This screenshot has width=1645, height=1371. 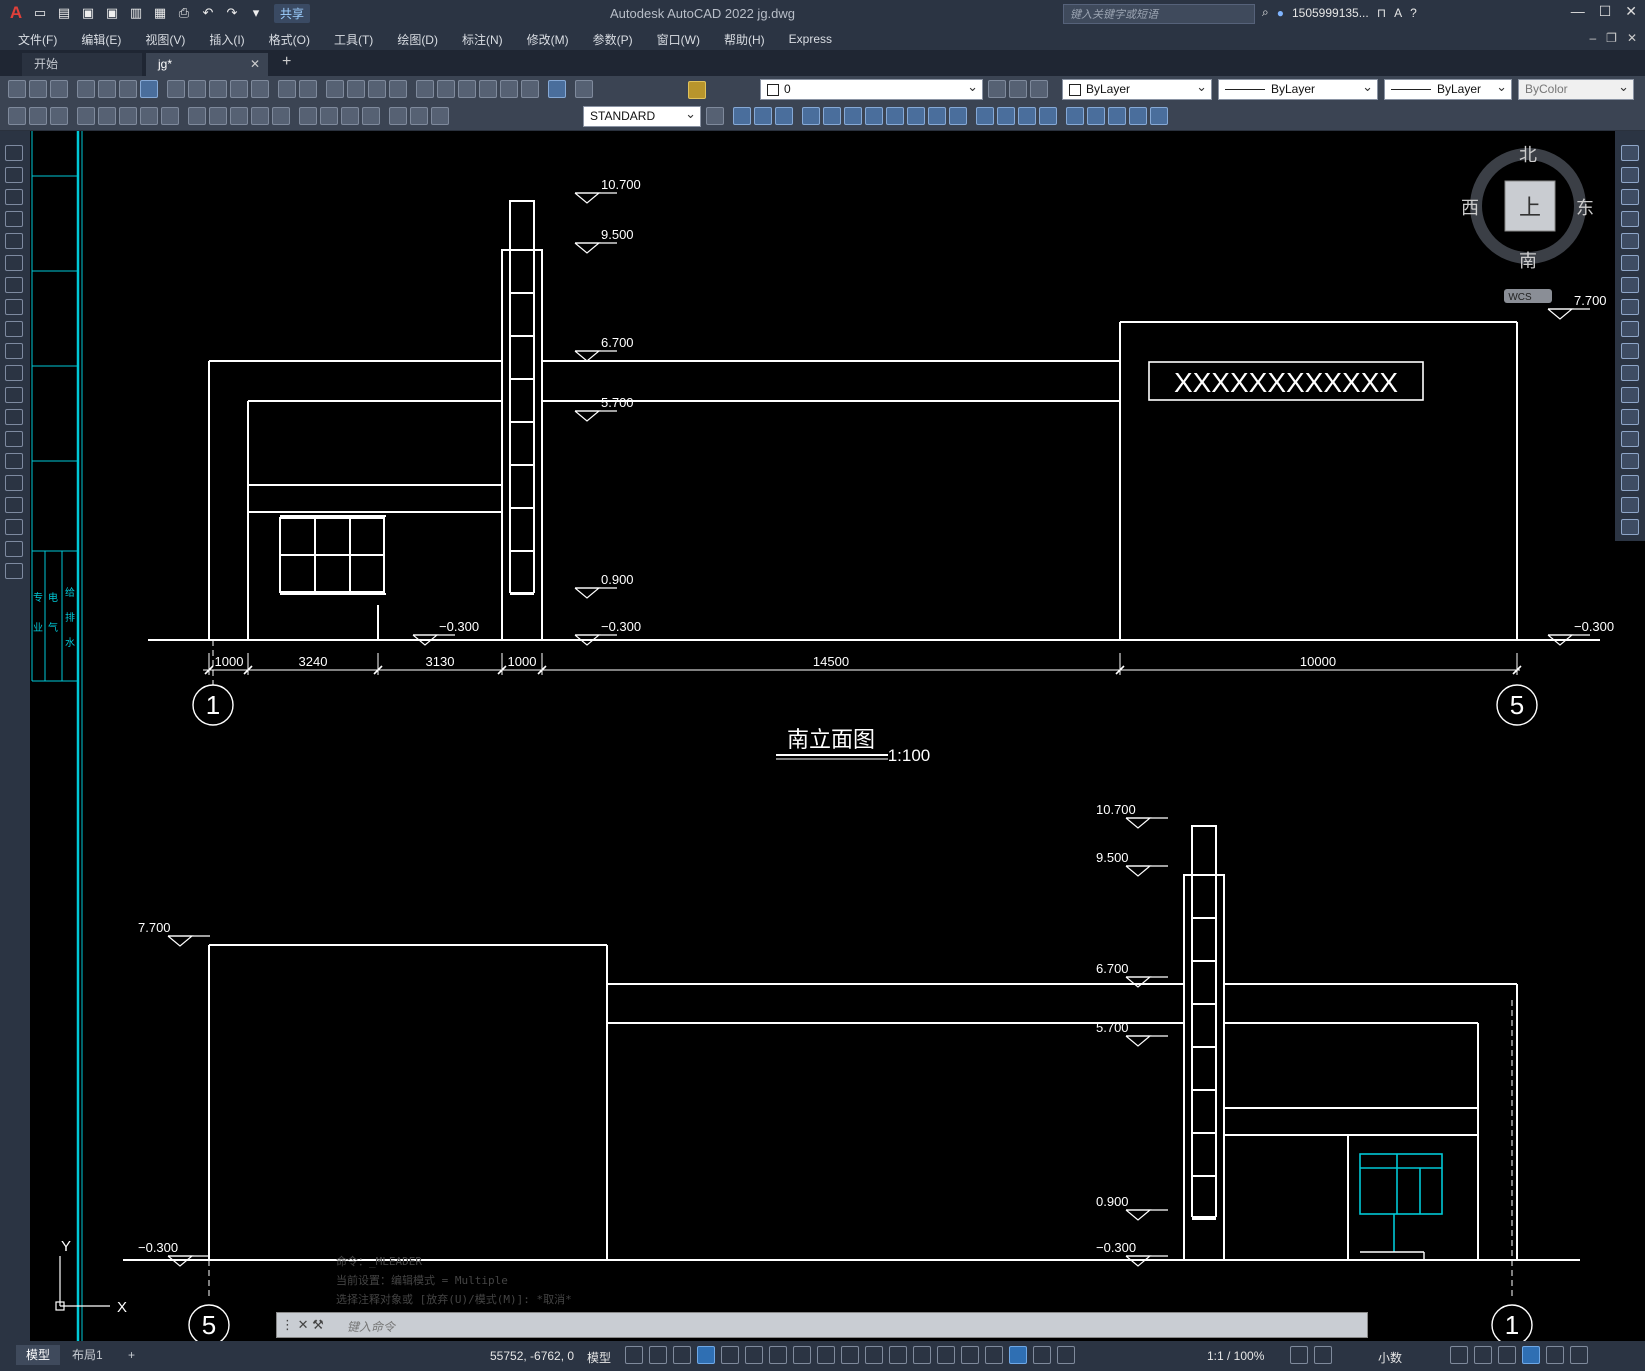 What do you see at coordinates (302, 1325) in the screenshot?
I see `command-close-icon: ⋮ ✕ ⚒` at bounding box center [302, 1325].